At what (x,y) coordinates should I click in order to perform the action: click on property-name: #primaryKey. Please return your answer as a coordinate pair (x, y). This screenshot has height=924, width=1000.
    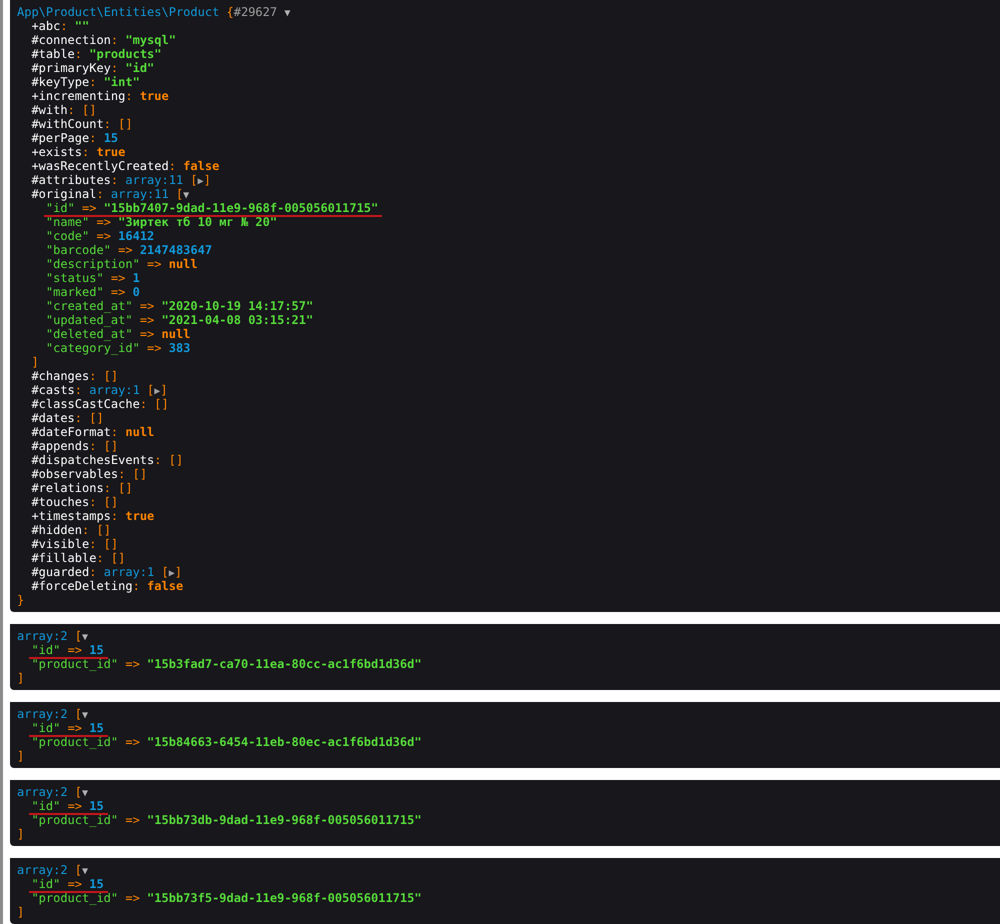
    Looking at the image, I should click on (71, 68).